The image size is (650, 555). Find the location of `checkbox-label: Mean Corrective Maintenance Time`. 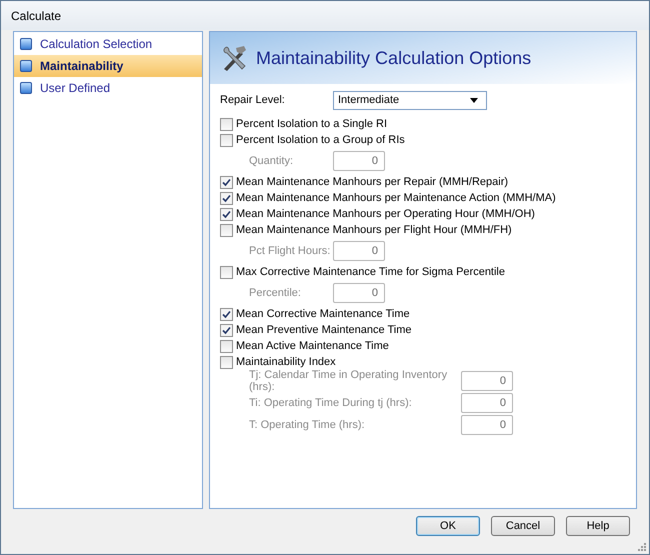

checkbox-label: Mean Corrective Maintenance Time is located at coordinates (323, 314).